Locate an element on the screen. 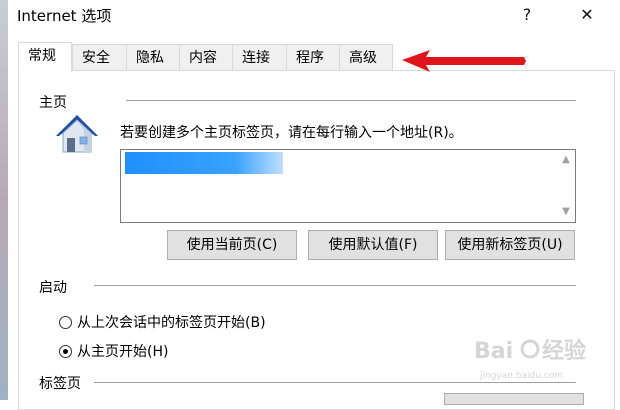 The width and height of the screenshot is (620, 410). tabs-section-label: 标签页 is located at coordinates (60, 383).